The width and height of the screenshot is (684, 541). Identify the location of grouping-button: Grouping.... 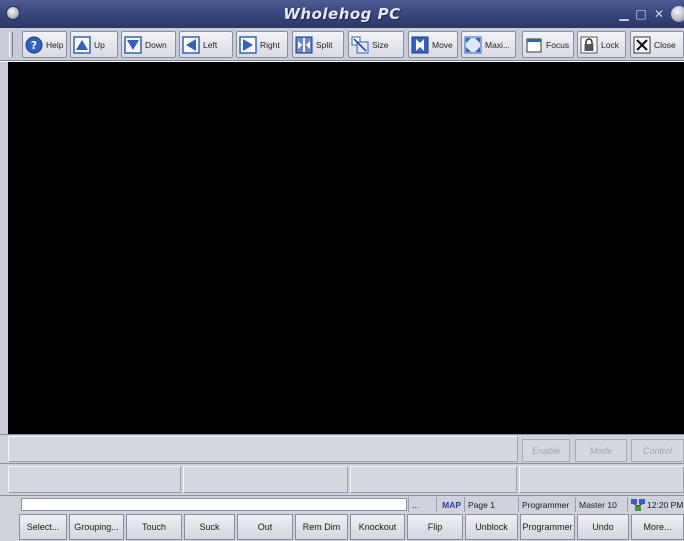
(96, 527).